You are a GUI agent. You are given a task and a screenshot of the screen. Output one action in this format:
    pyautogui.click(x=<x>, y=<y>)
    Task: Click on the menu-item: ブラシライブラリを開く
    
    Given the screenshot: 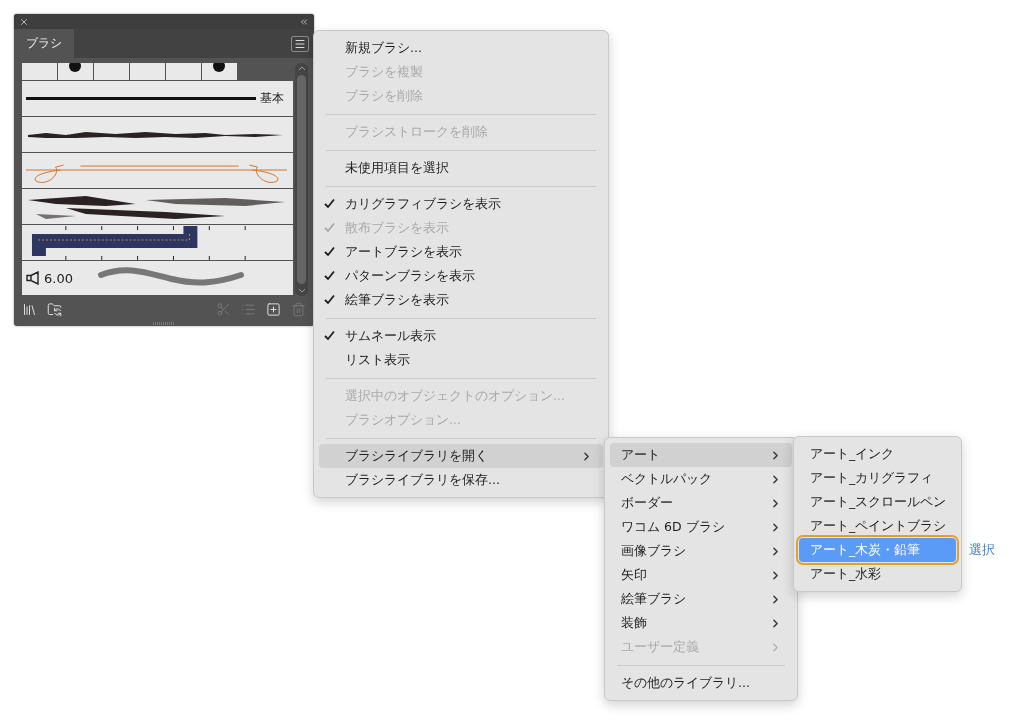 What is the action you would take?
    pyautogui.click(x=461, y=456)
    